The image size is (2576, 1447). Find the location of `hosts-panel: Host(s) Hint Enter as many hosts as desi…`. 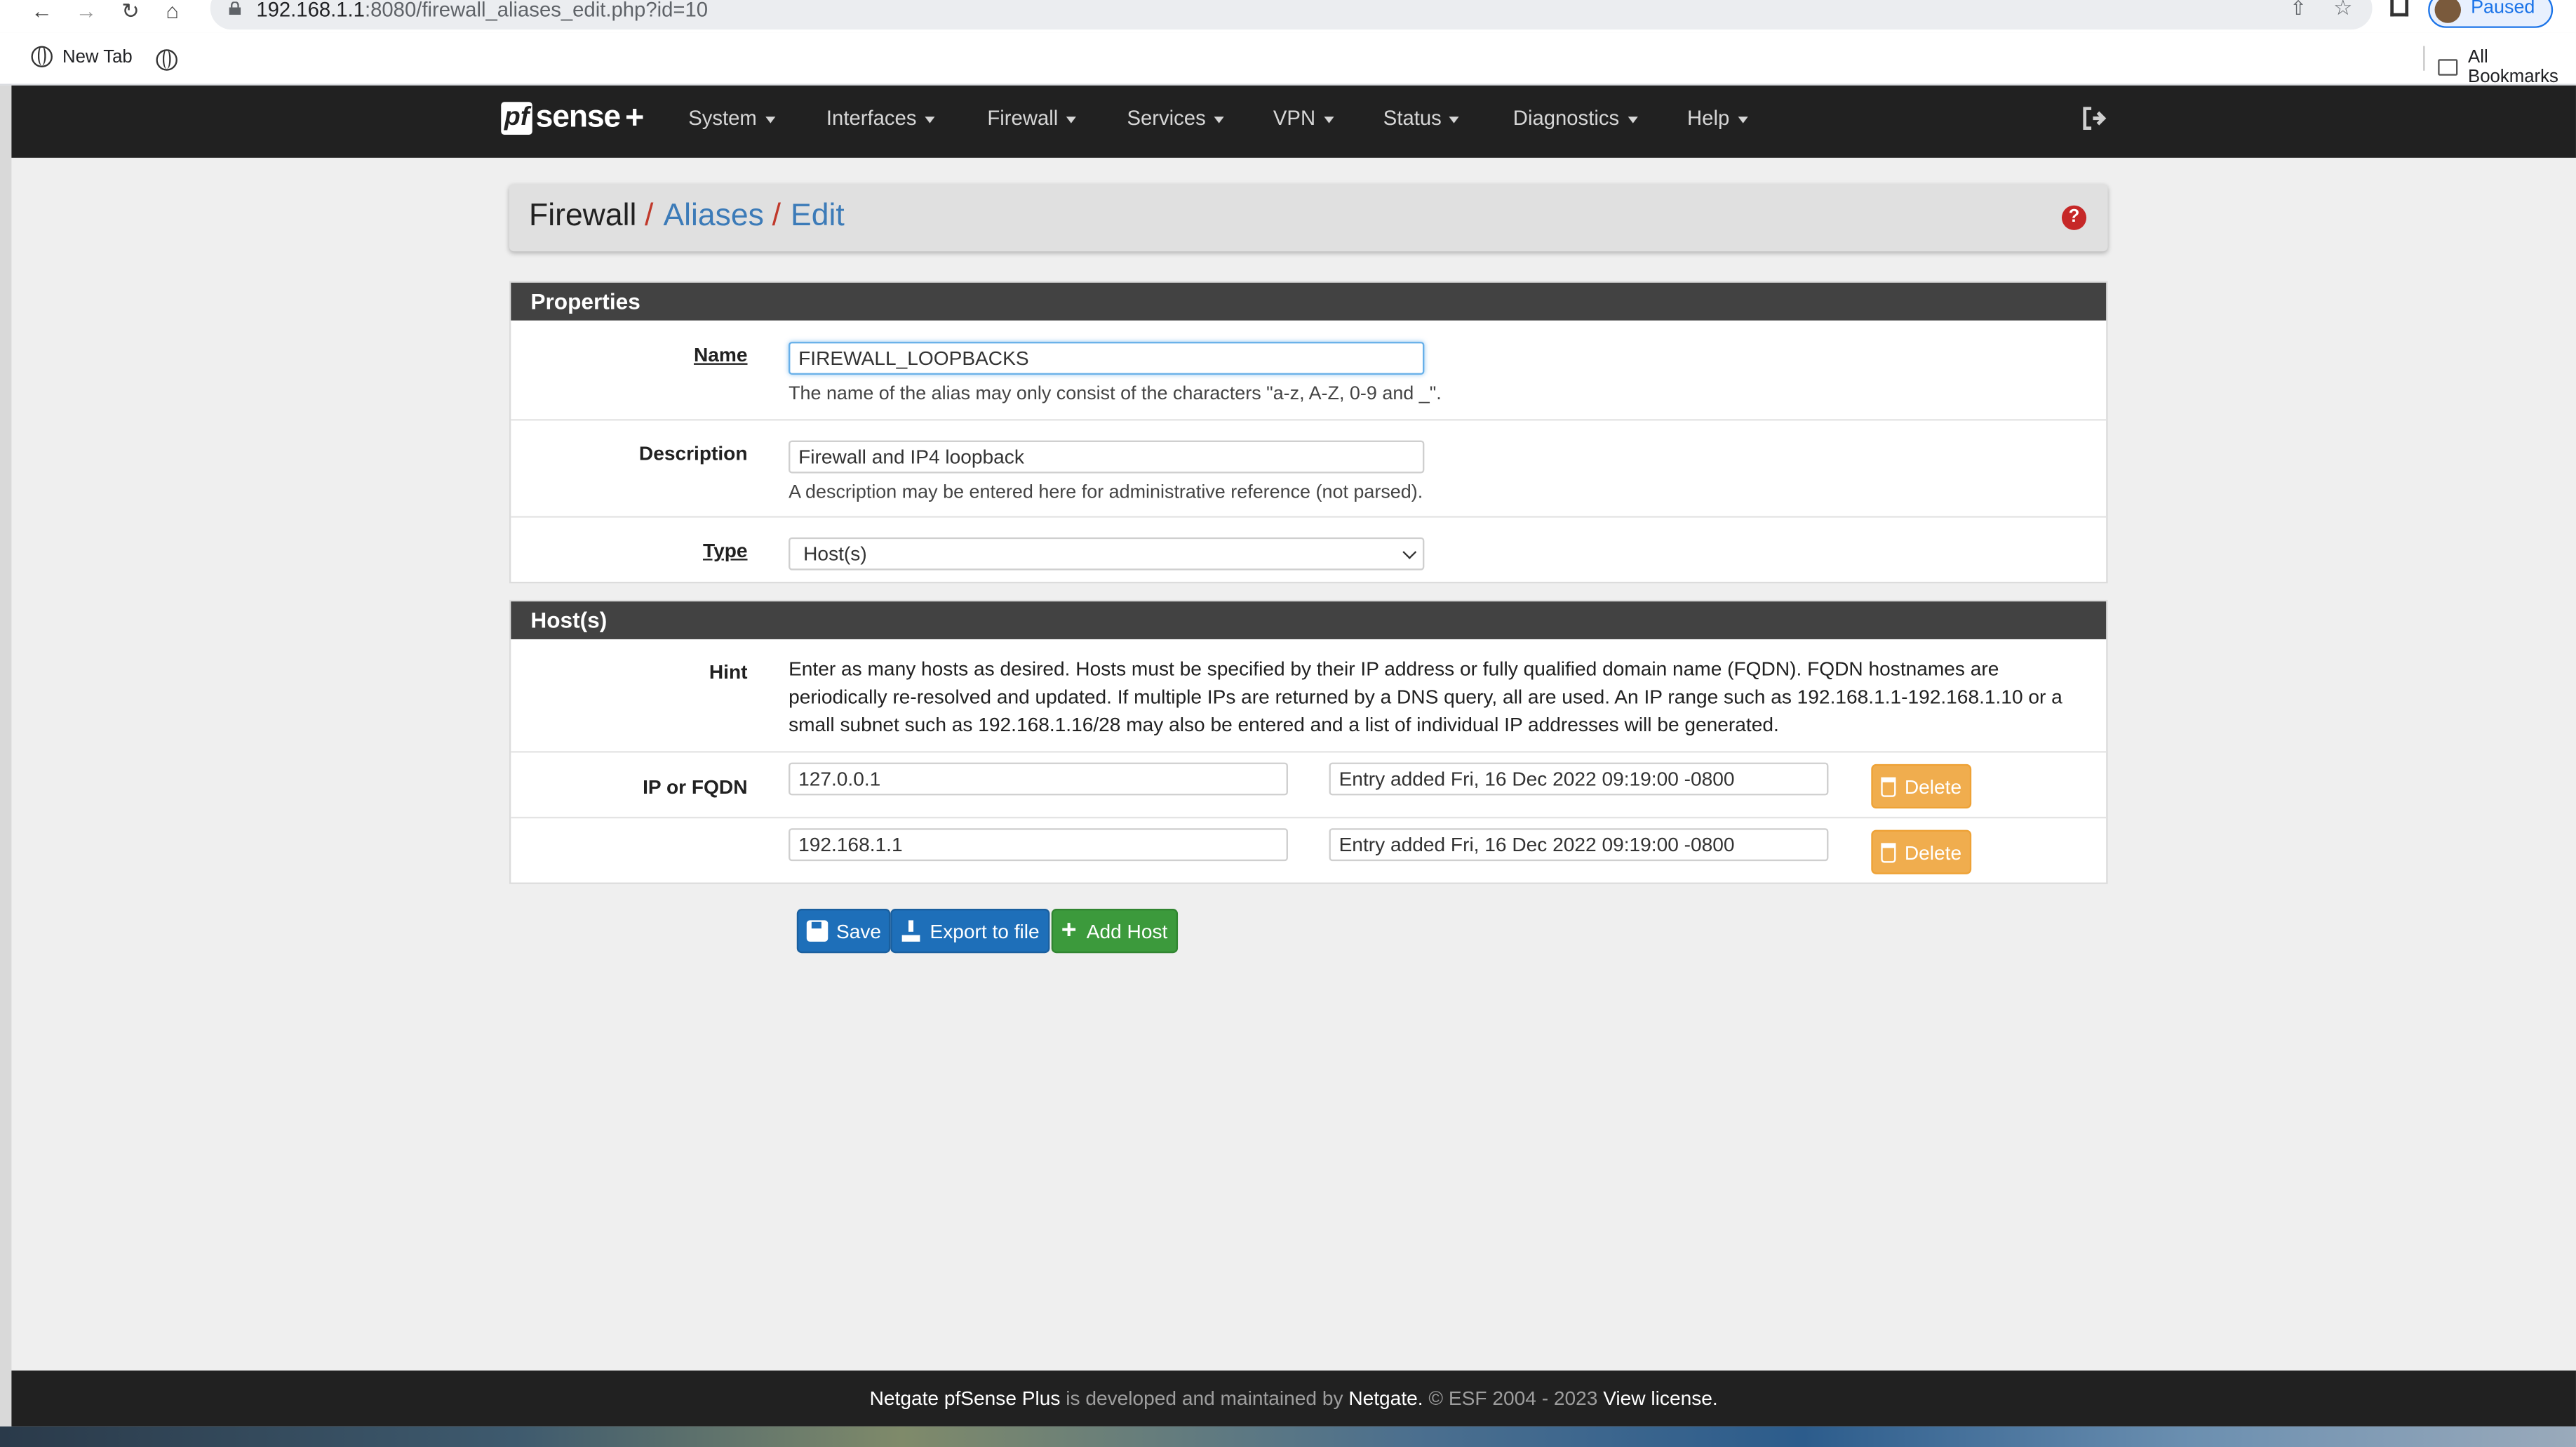

hosts-panel: Host(s) Hint Enter as many hosts as desi… is located at coordinates (1308, 741).